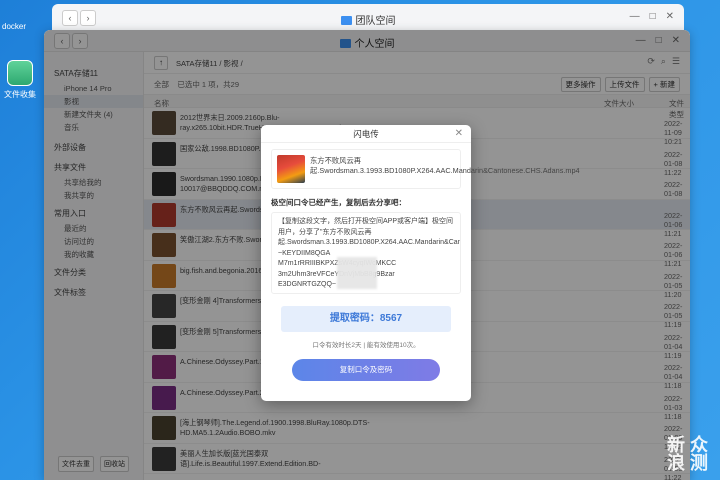 This screenshot has height=480, width=720. Describe the element at coordinates (635, 16) in the screenshot. I see `minimize-button: —` at that location.